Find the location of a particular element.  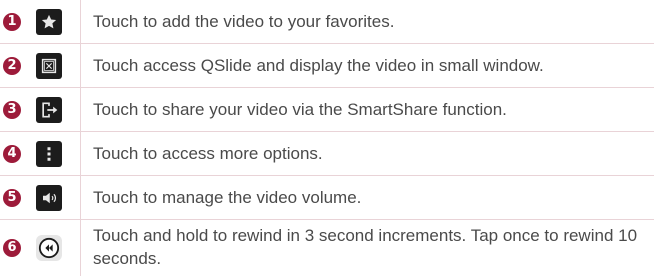

number-badge: 2 is located at coordinates (12, 65).